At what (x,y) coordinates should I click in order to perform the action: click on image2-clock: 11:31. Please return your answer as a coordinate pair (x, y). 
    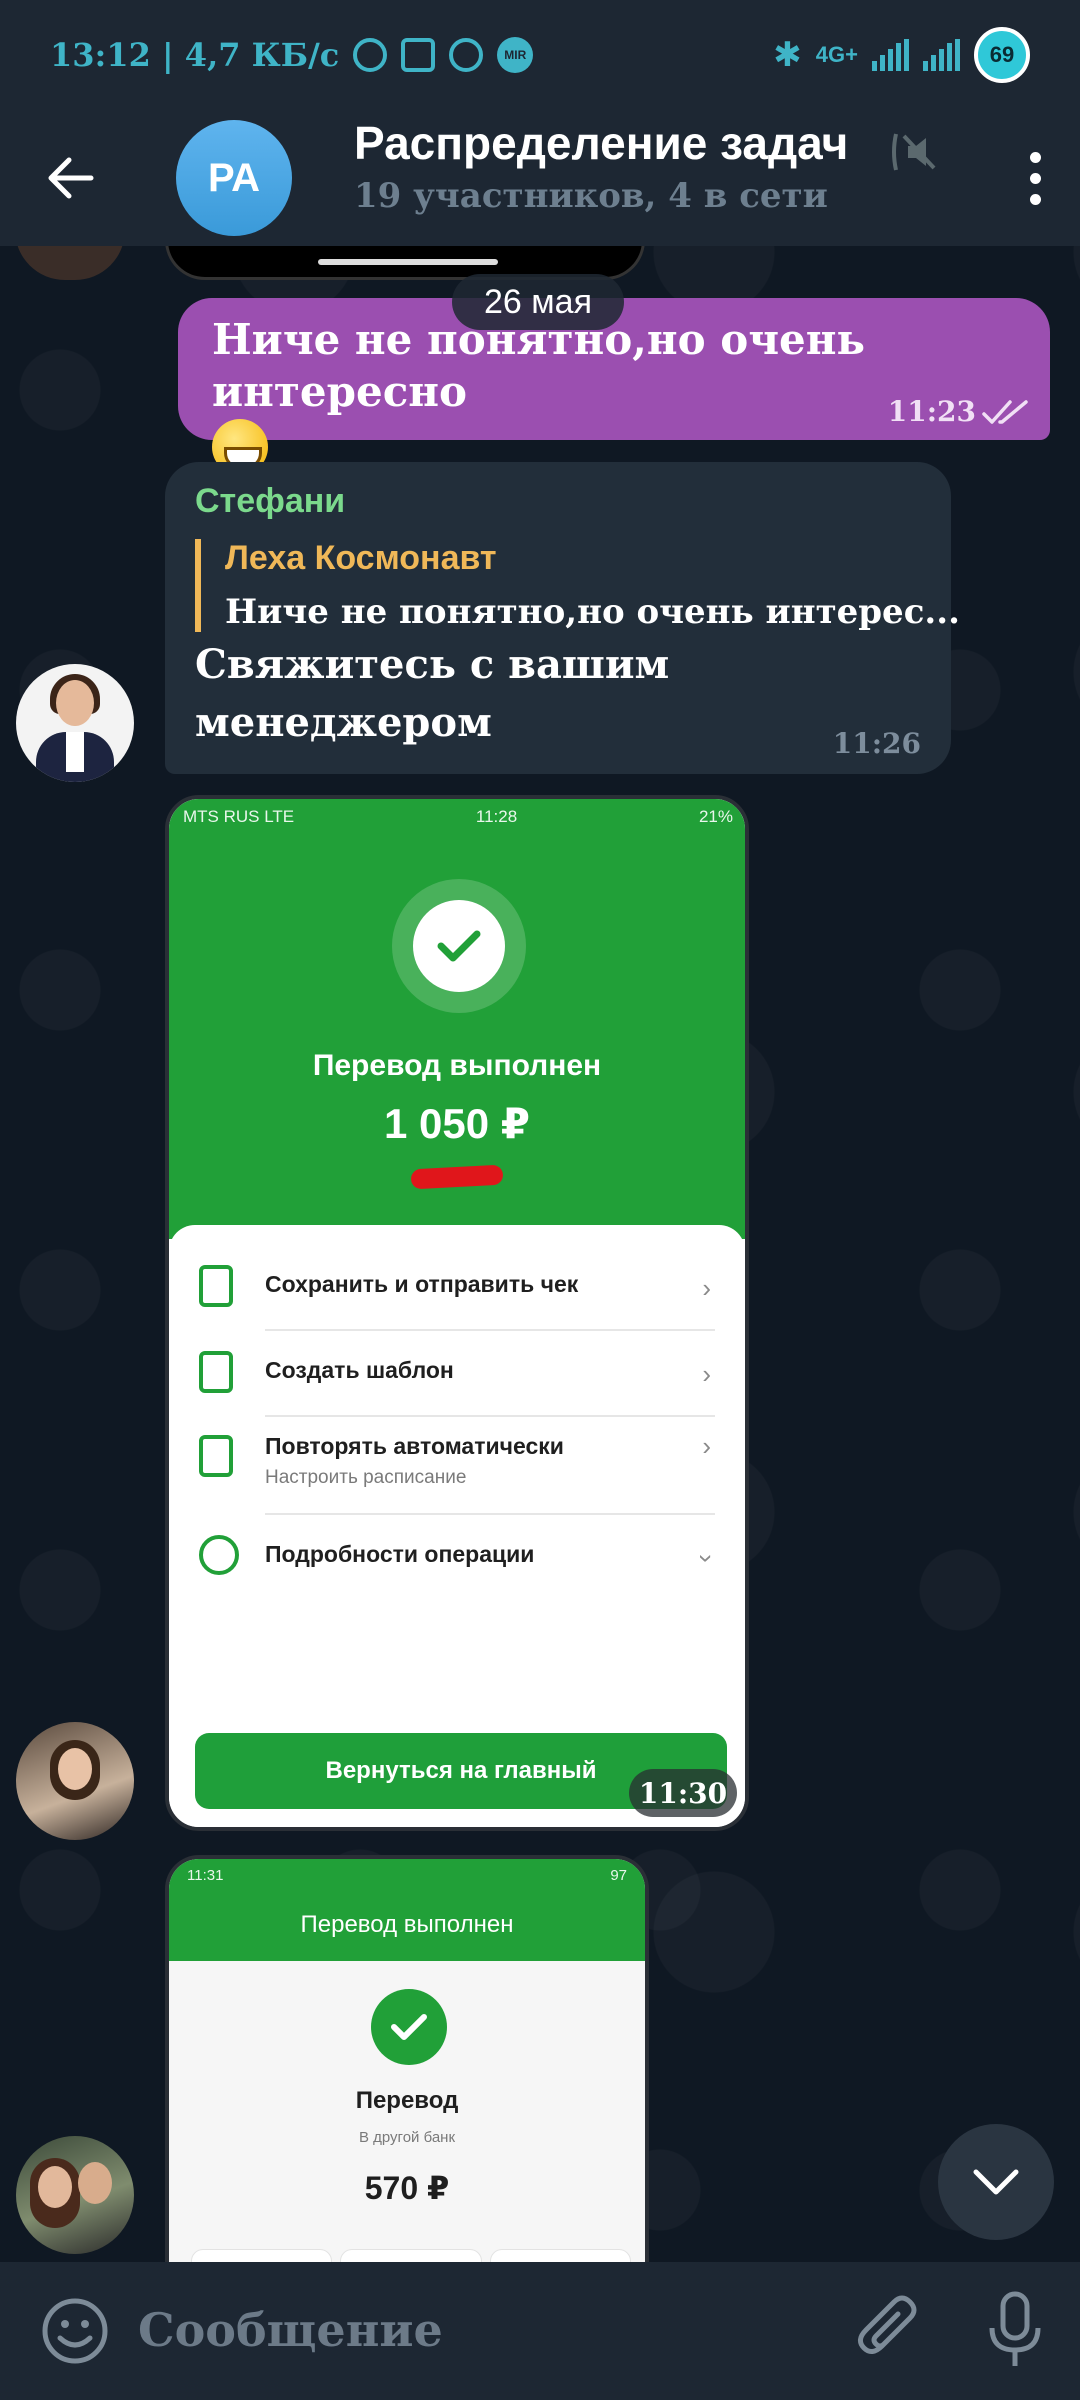
    Looking at the image, I should click on (205, 1875).